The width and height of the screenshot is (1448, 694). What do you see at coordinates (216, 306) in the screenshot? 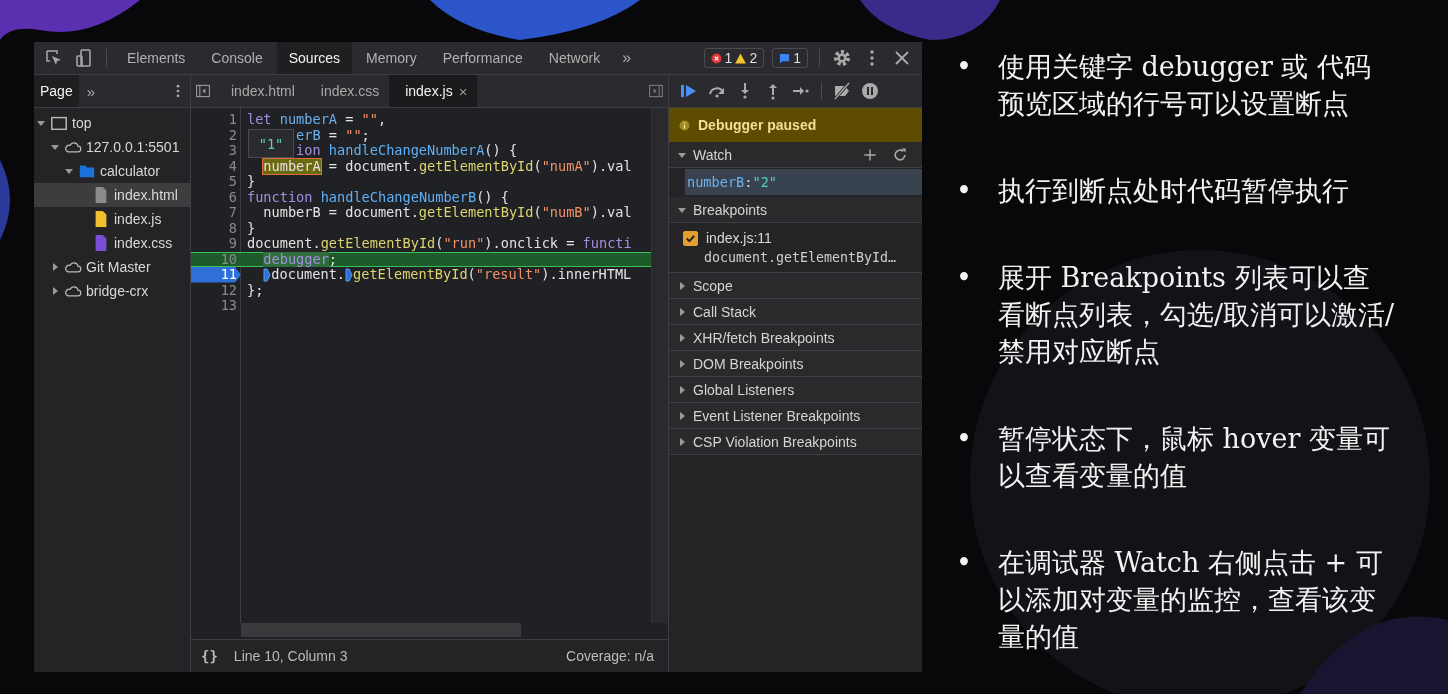
I see `line-number: 13` at bounding box center [216, 306].